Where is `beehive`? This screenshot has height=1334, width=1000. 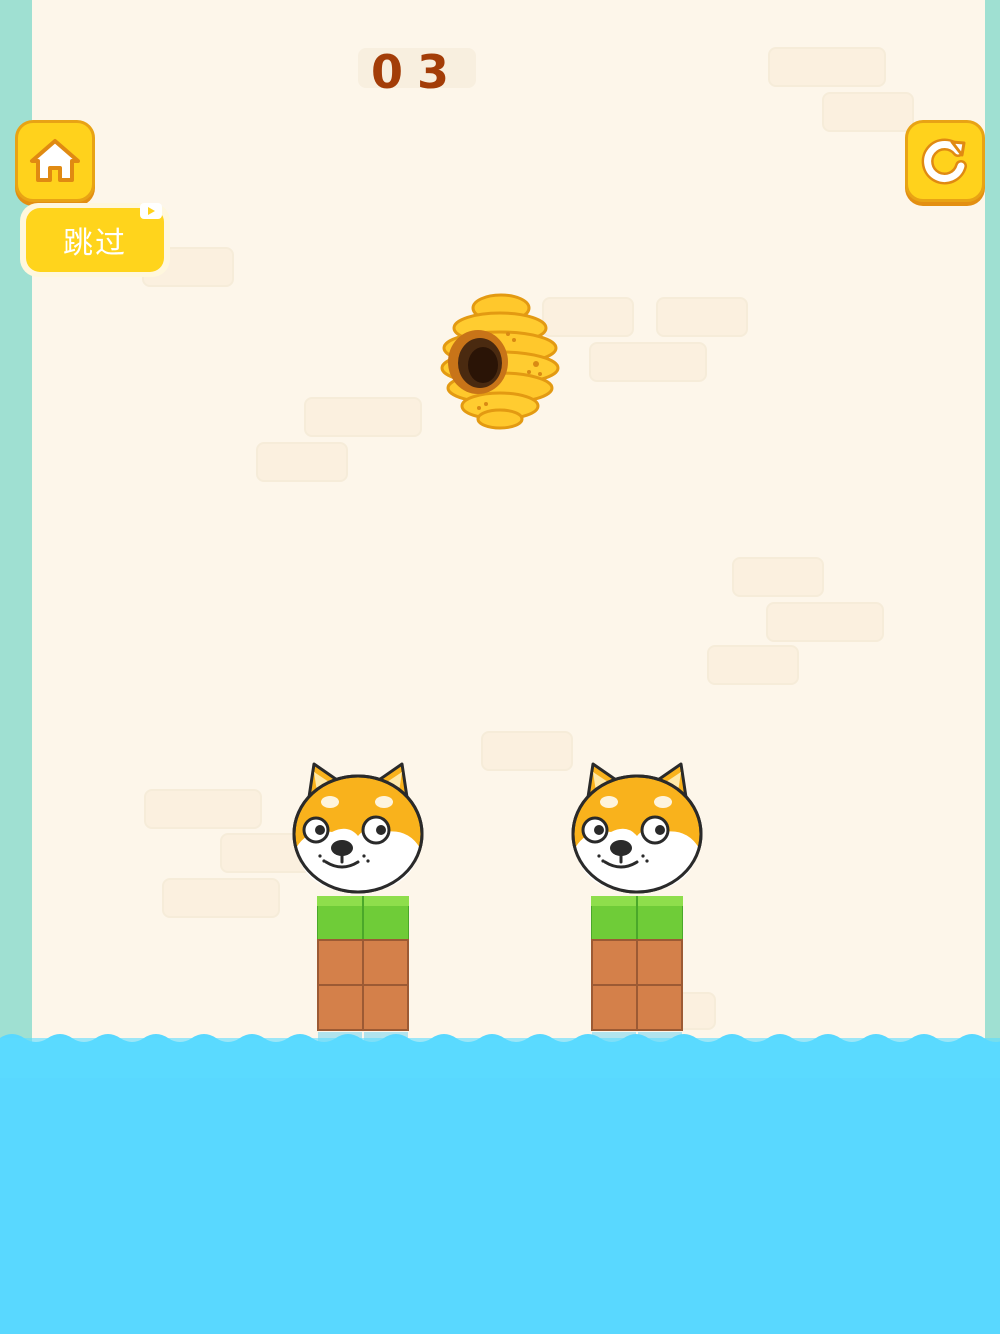
beehive is located at coordinates (500, 361).